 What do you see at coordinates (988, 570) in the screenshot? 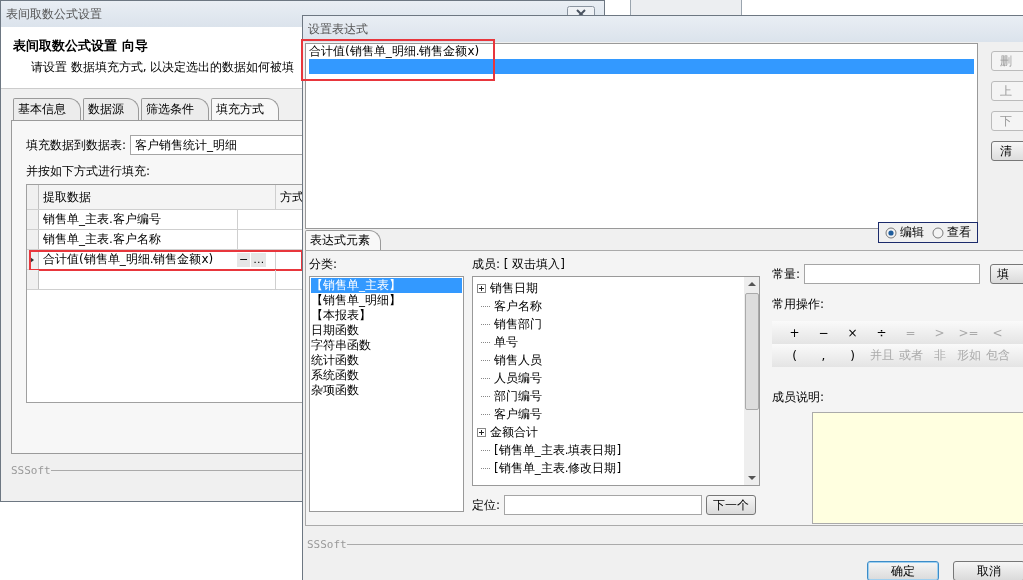
I see `dialog-button: 取消` at bounding box center [988, 570].